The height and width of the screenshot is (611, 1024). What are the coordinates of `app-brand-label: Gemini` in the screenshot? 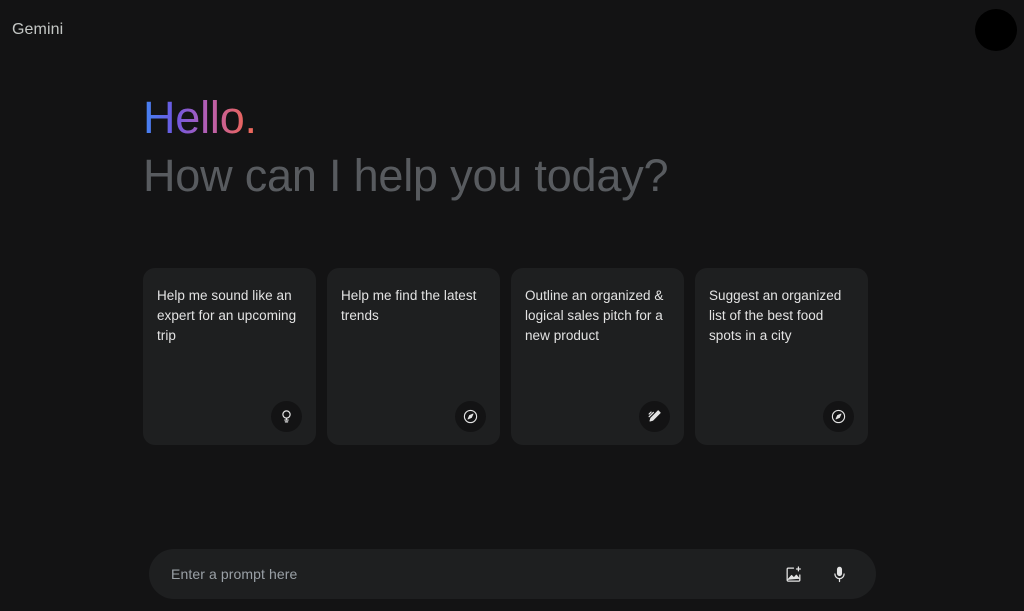 It's located at (38, 29).